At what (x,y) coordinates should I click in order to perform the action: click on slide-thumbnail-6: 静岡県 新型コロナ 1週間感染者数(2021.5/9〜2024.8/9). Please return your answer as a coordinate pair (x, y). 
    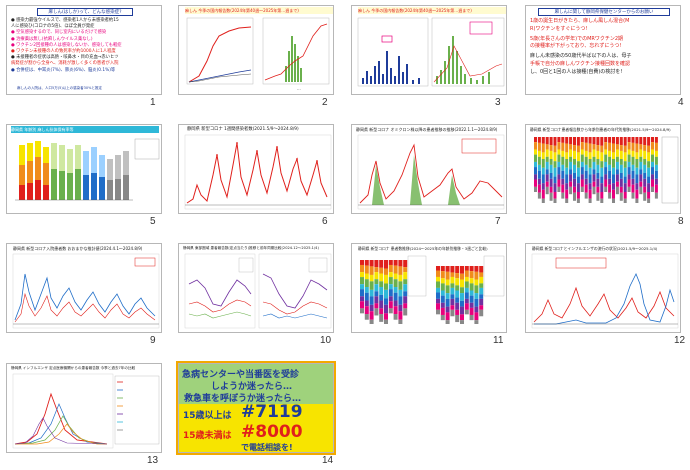
    Looking at the image, I should click on (256, 169).